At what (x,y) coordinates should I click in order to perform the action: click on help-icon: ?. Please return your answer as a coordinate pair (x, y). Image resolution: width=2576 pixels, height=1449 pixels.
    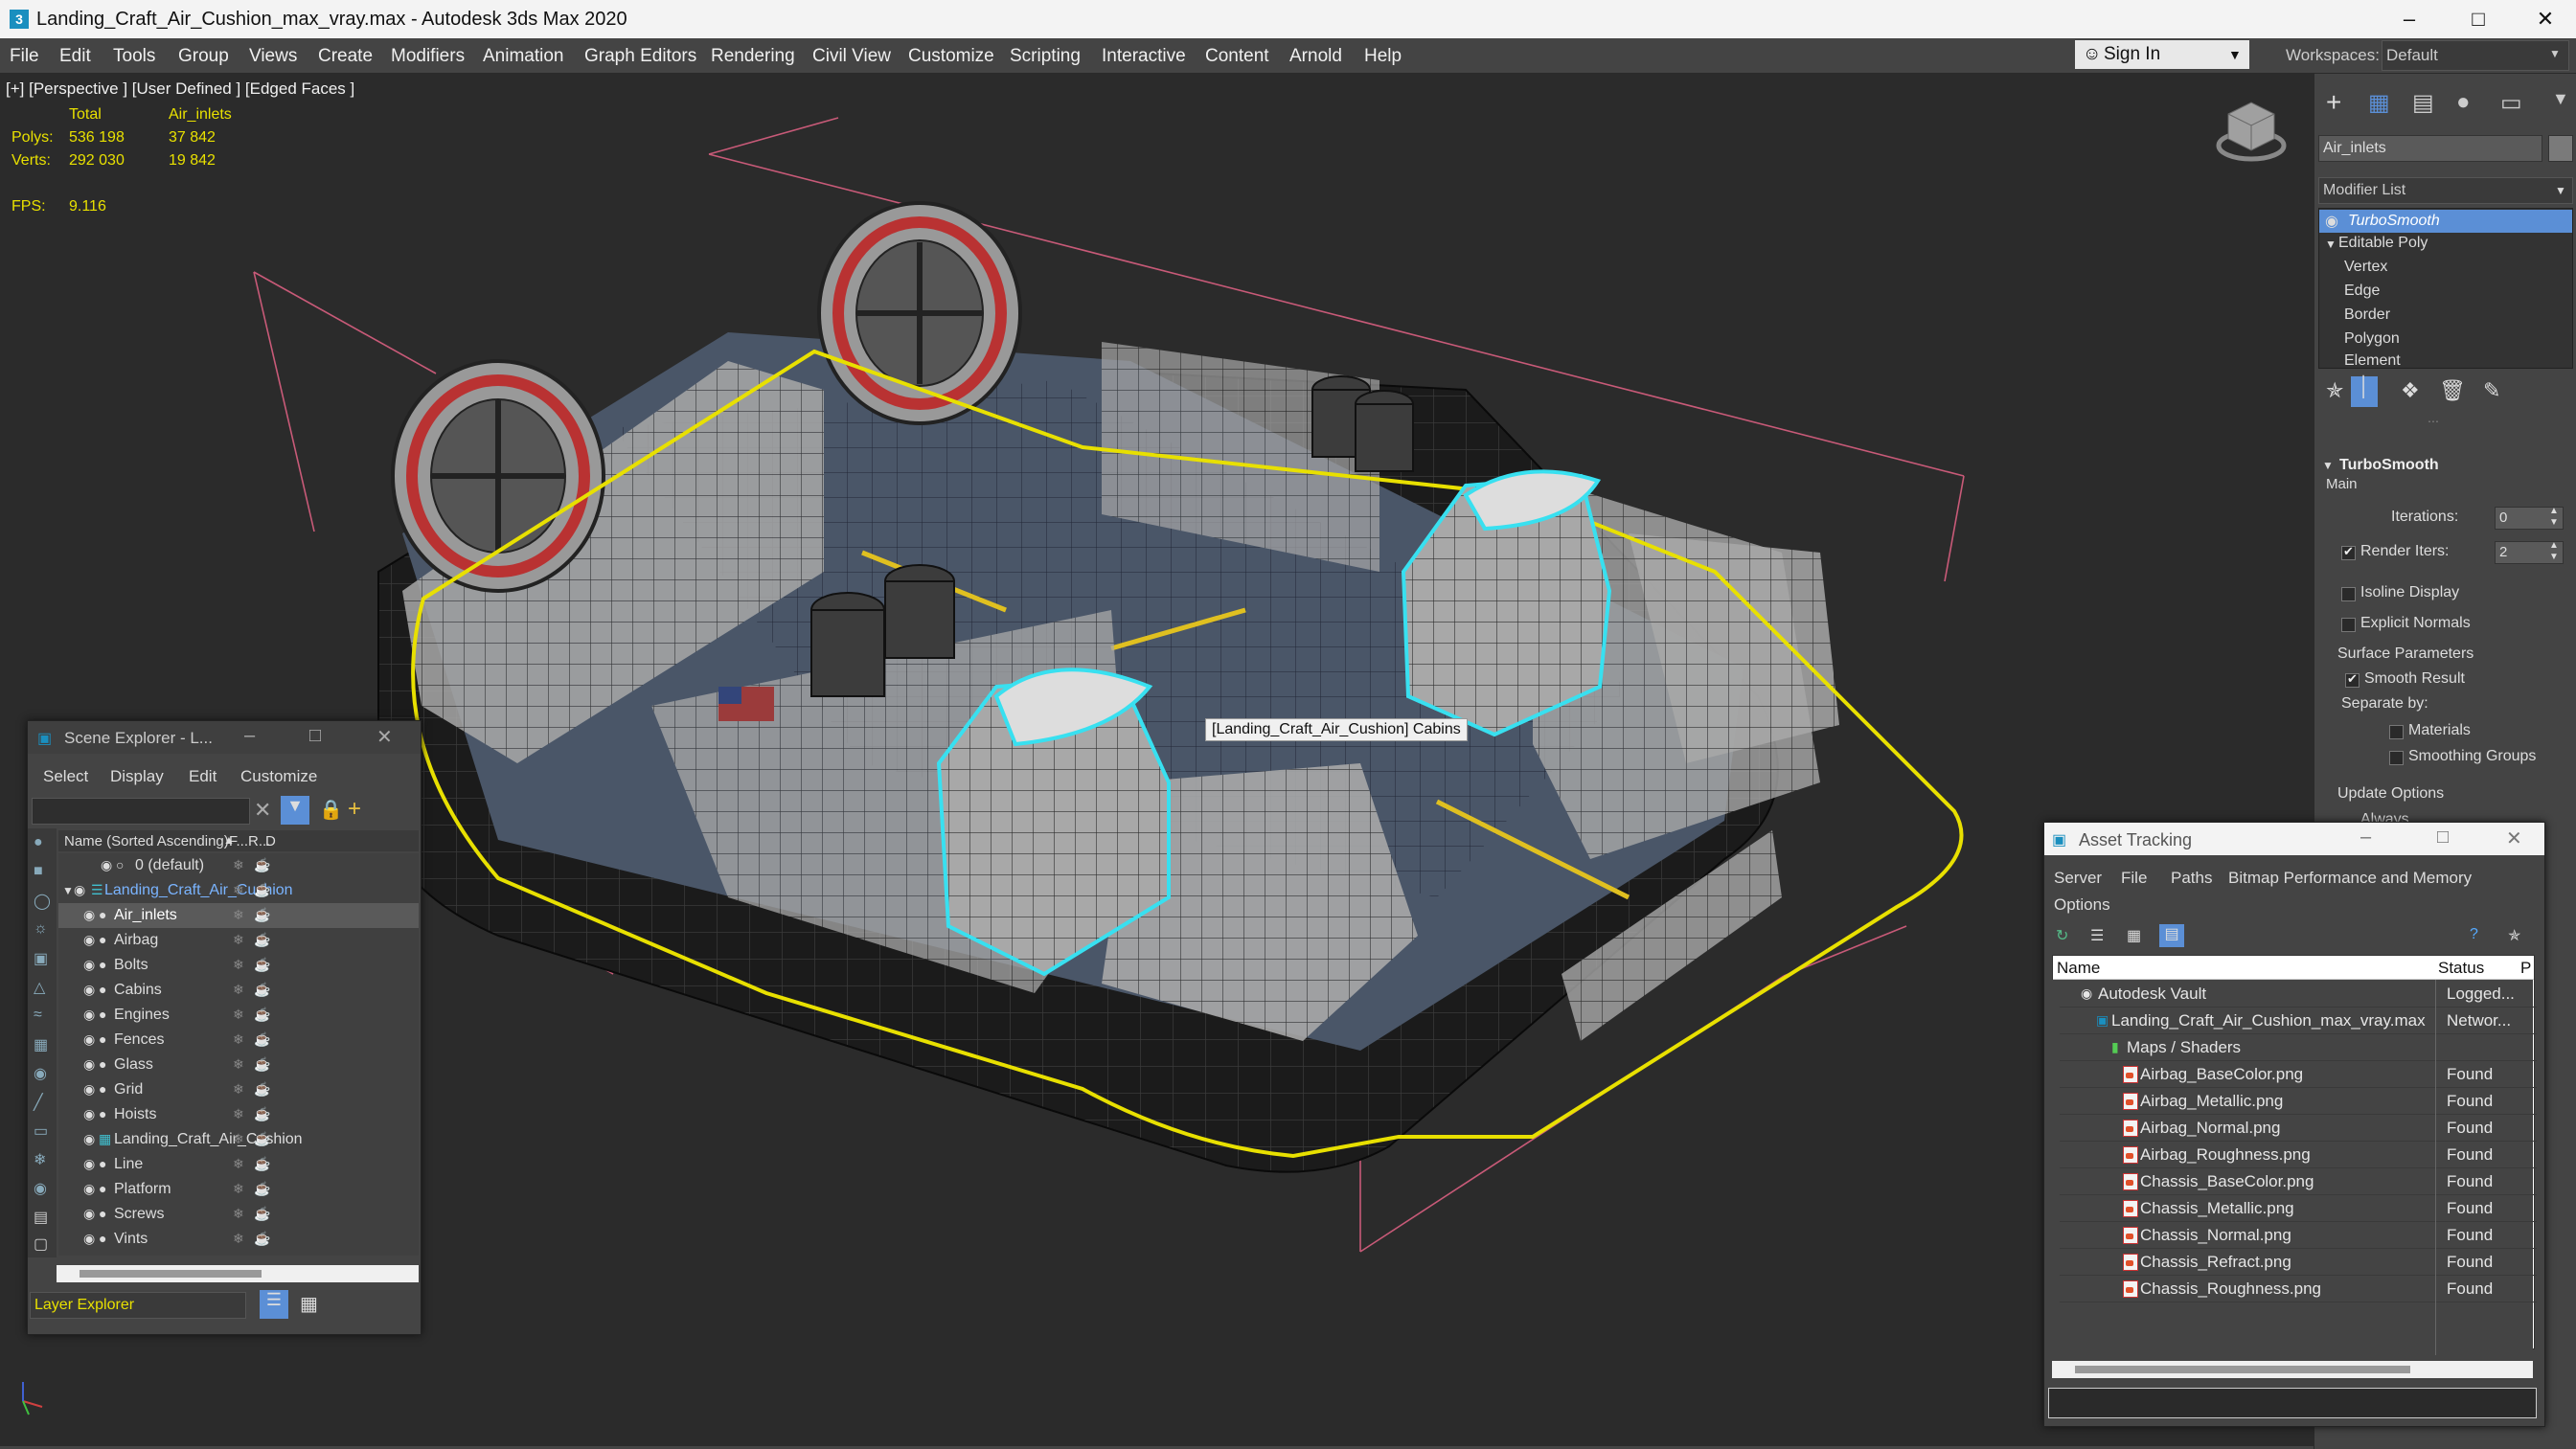
    Looking at the image, I should click on (2474, 934).